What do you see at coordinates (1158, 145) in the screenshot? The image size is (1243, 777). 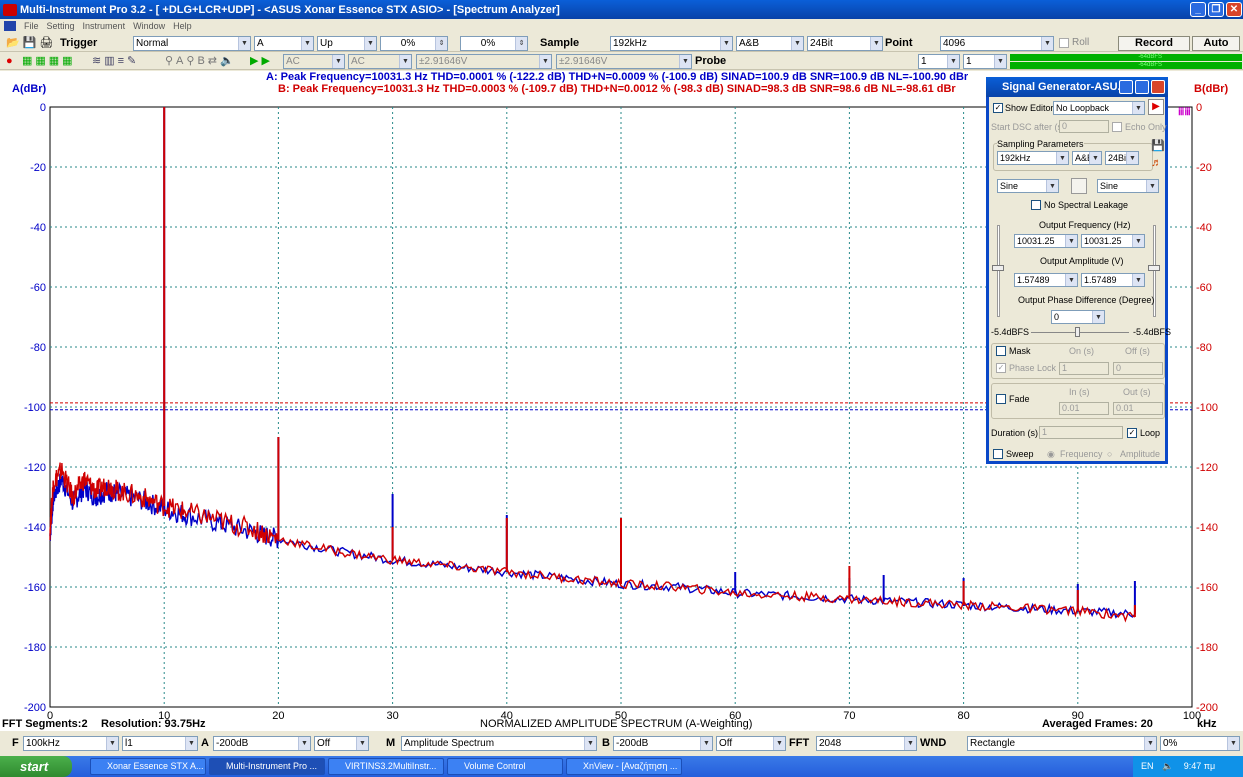 I see `save-icon: 💾` at bounding box center [1158, 145].